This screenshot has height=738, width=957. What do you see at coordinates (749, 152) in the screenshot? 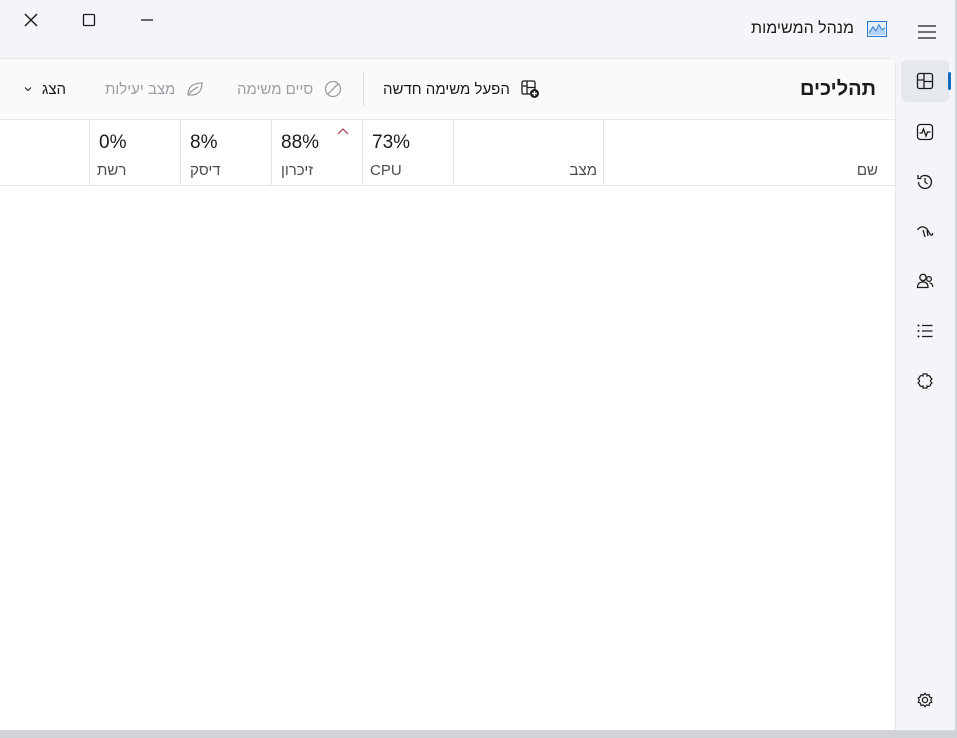
I see `column-header-name: שם` at bounding box center [749, 152].